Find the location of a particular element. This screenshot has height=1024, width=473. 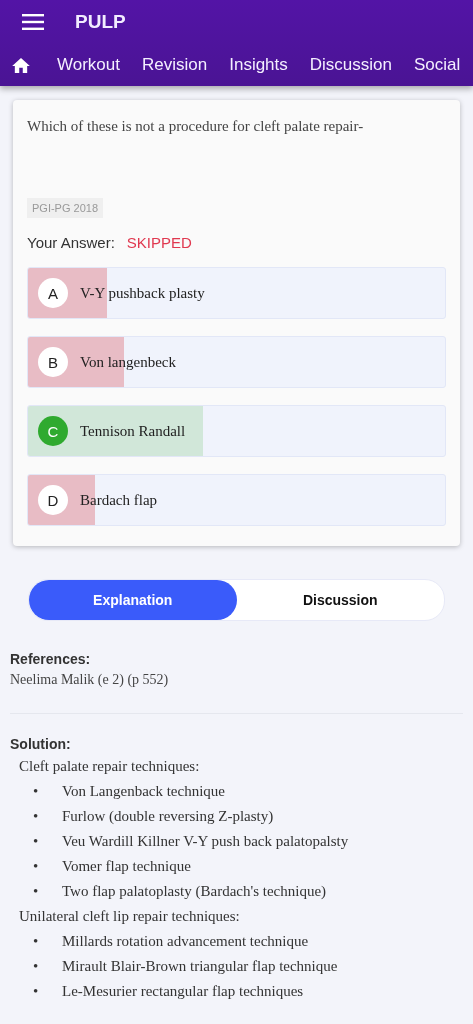

nav-tab: Revision is located at coordinates (175, 65).